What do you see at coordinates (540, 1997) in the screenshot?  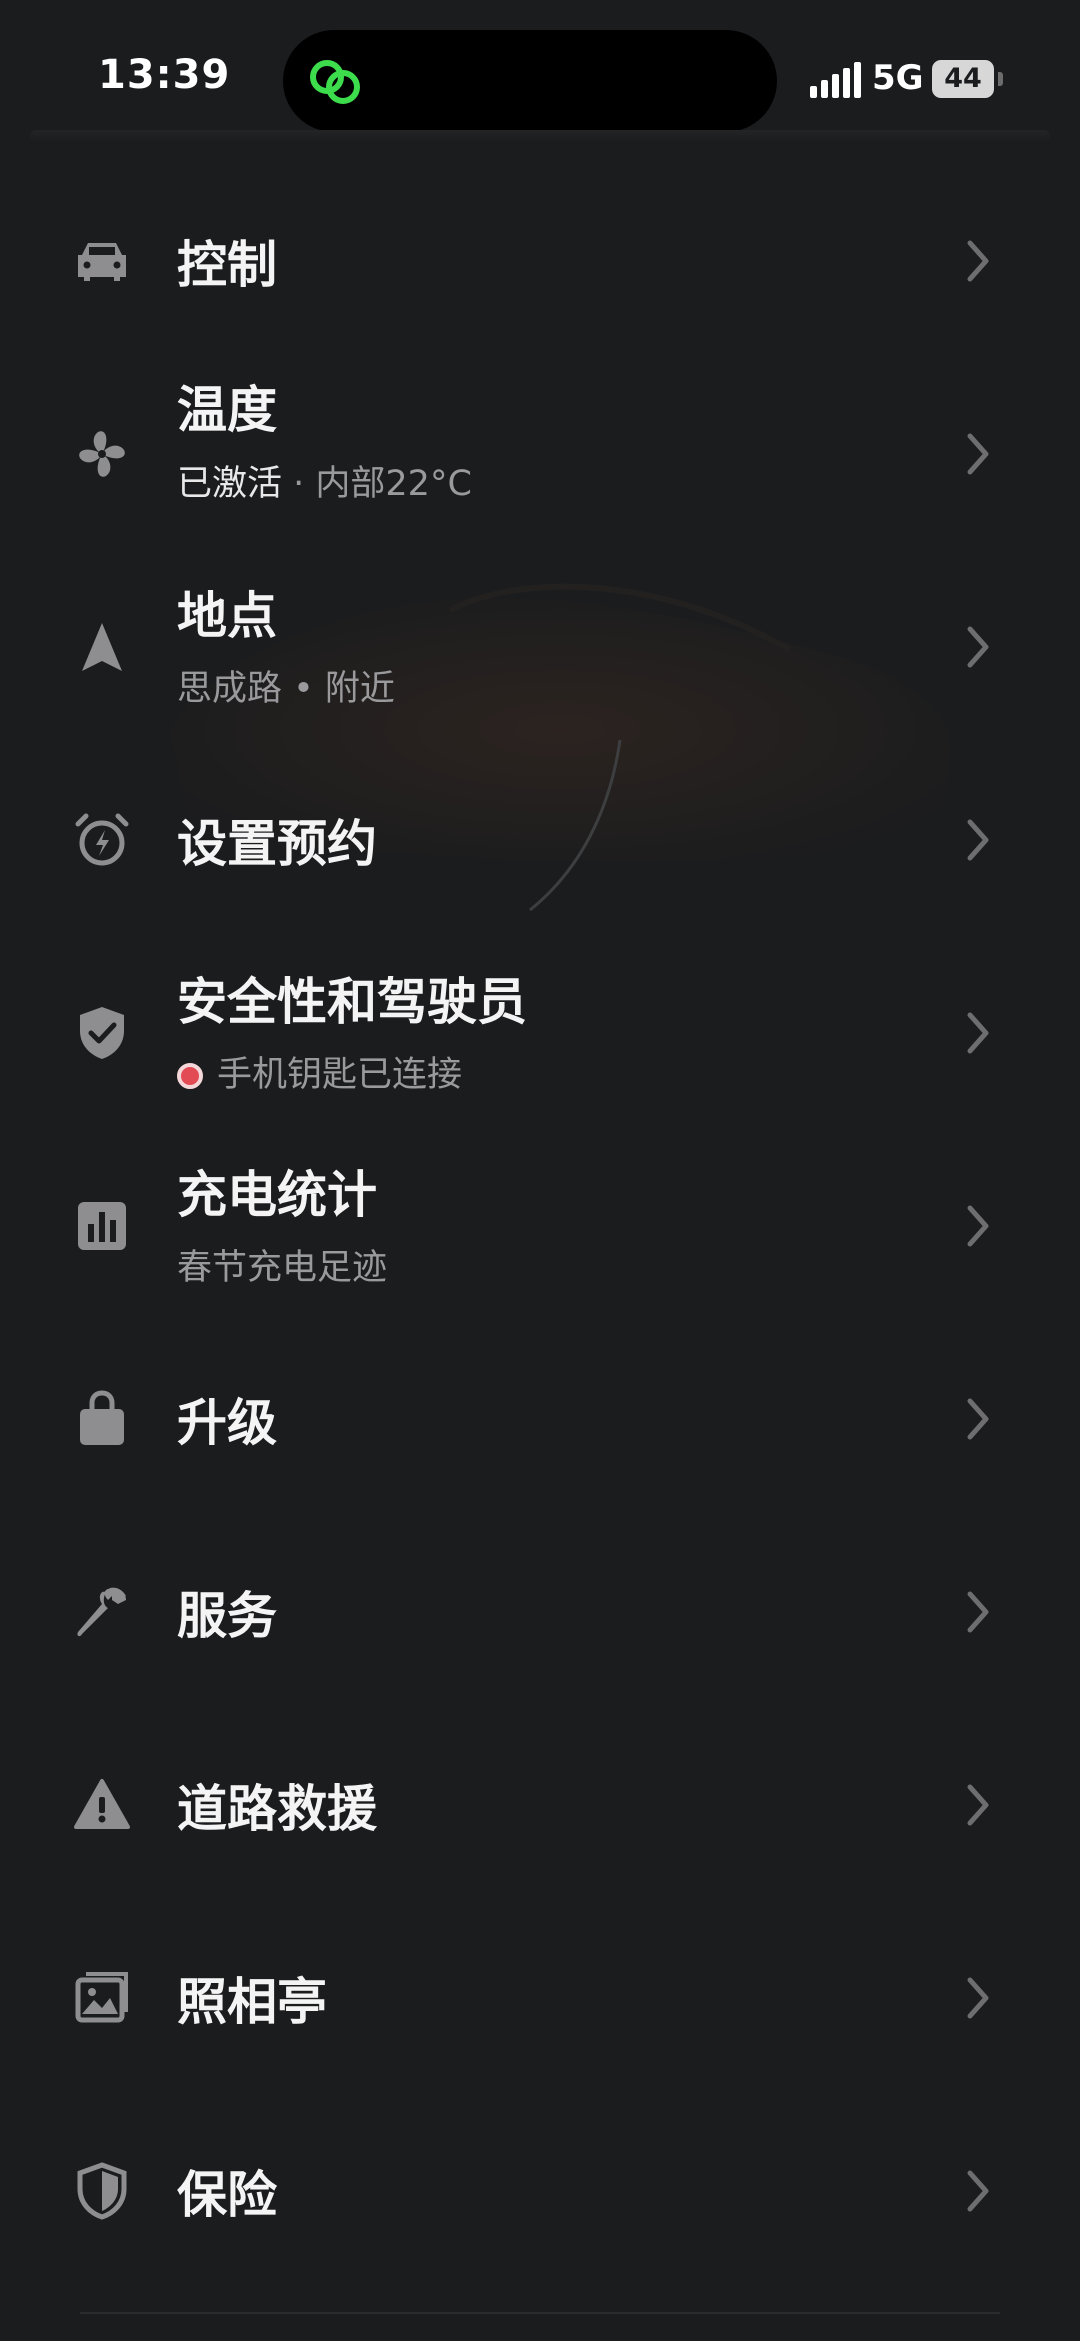 I see `menu-item-photo-booth: 照相亭` at bounding box center [540, 1997].